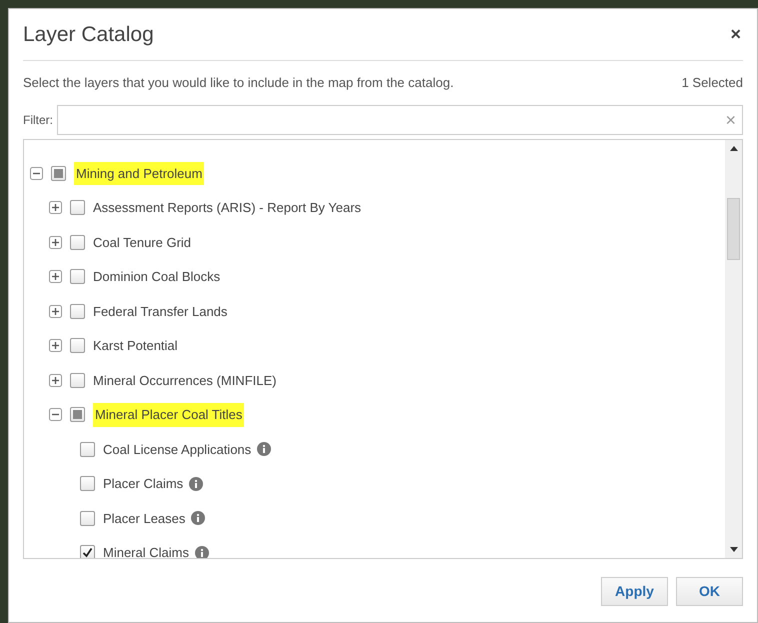  I want to click on layer-label: Placer Claims, so click(143, 484).